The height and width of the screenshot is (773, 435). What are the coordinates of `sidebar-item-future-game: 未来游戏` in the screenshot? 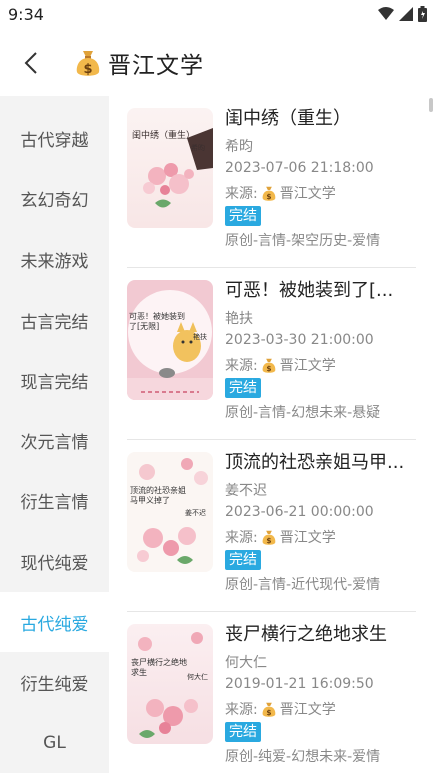 It's located at (54, 259).